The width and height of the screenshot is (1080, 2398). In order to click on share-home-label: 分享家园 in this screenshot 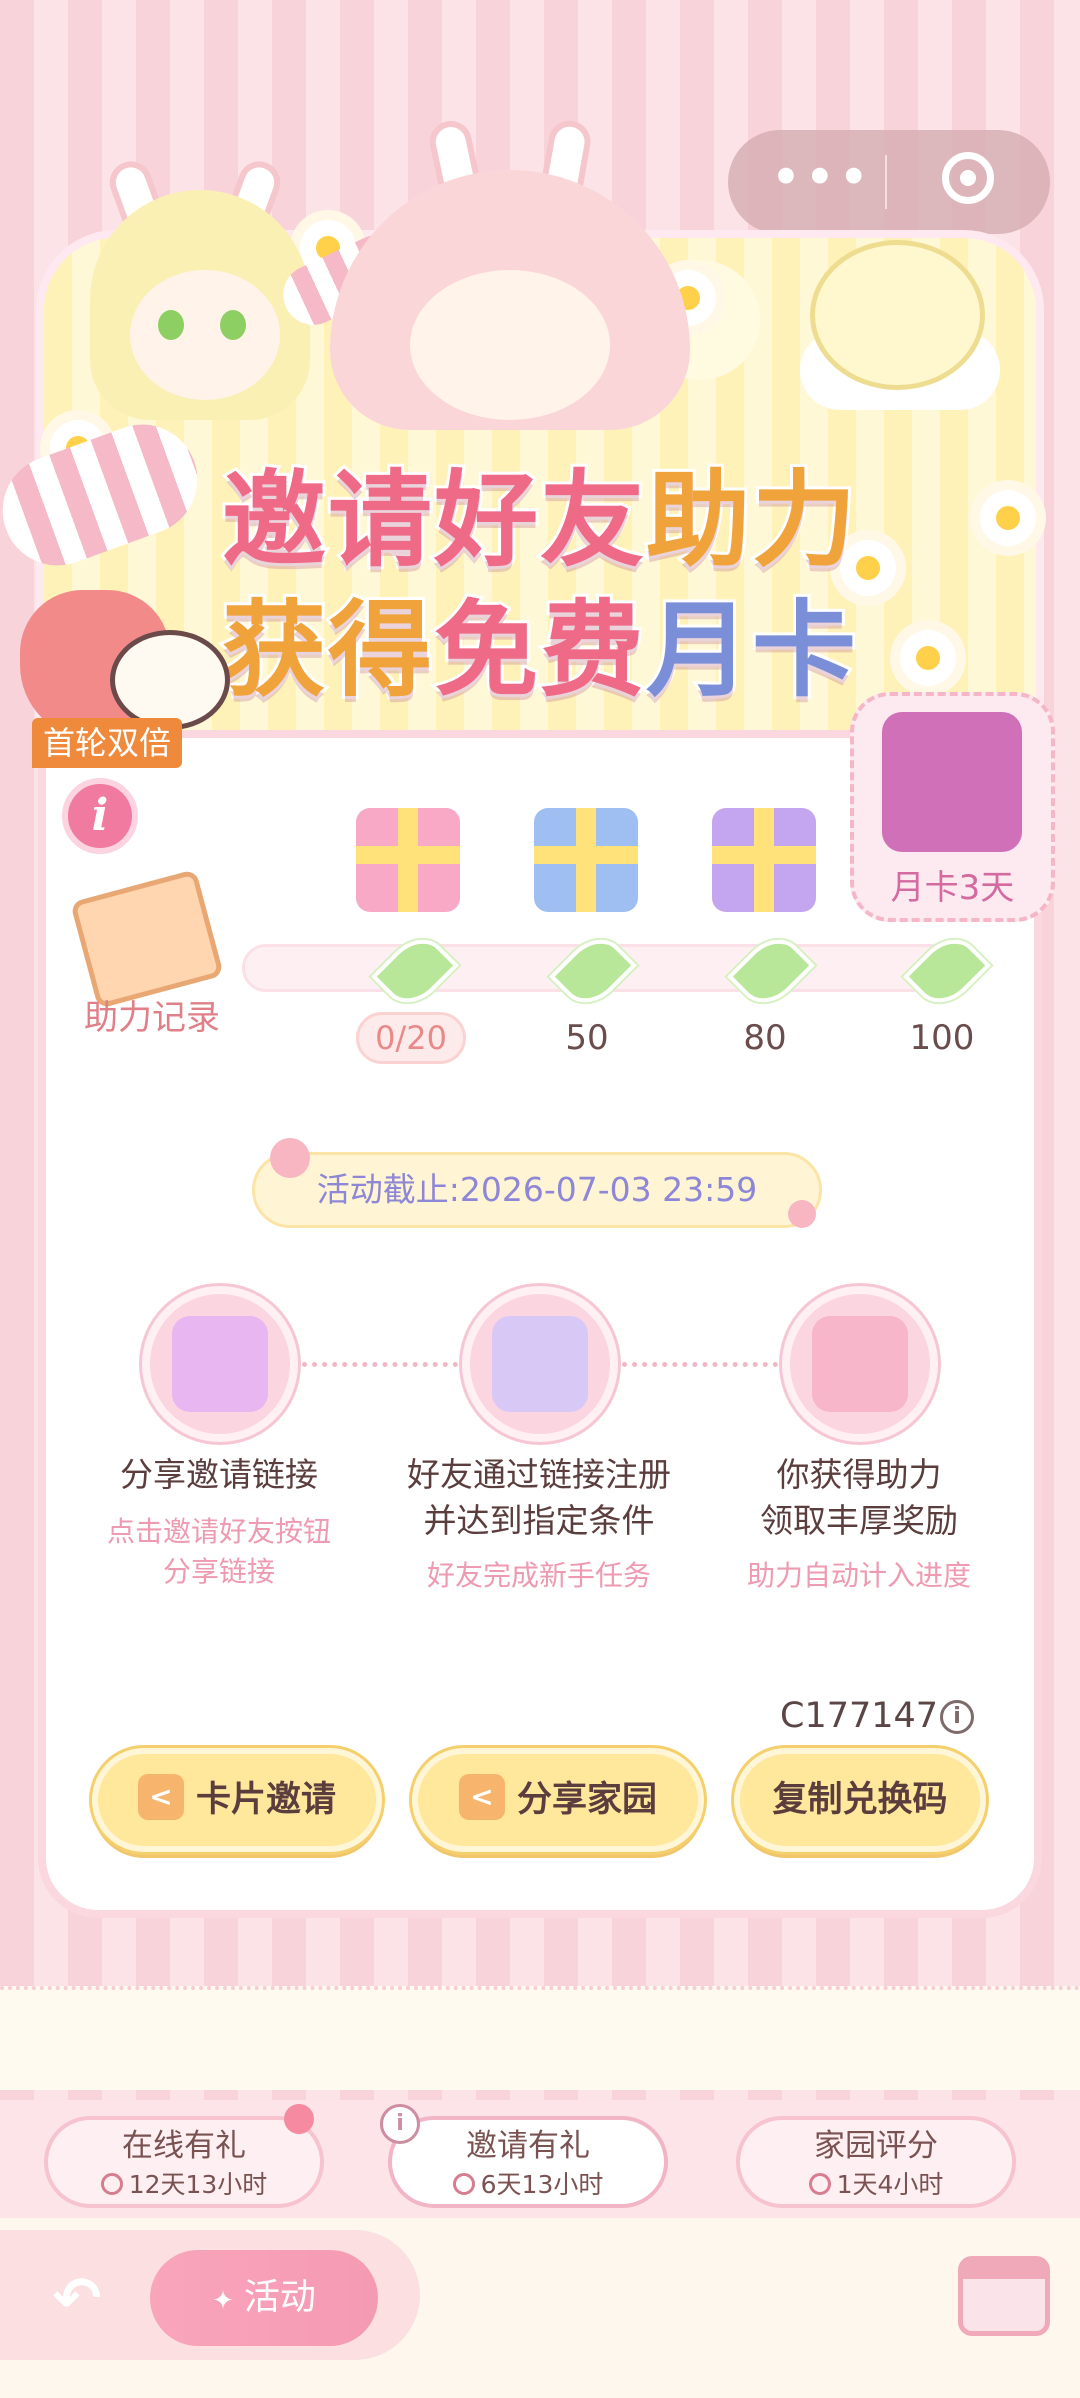, I will do `click(586, 1800)`.